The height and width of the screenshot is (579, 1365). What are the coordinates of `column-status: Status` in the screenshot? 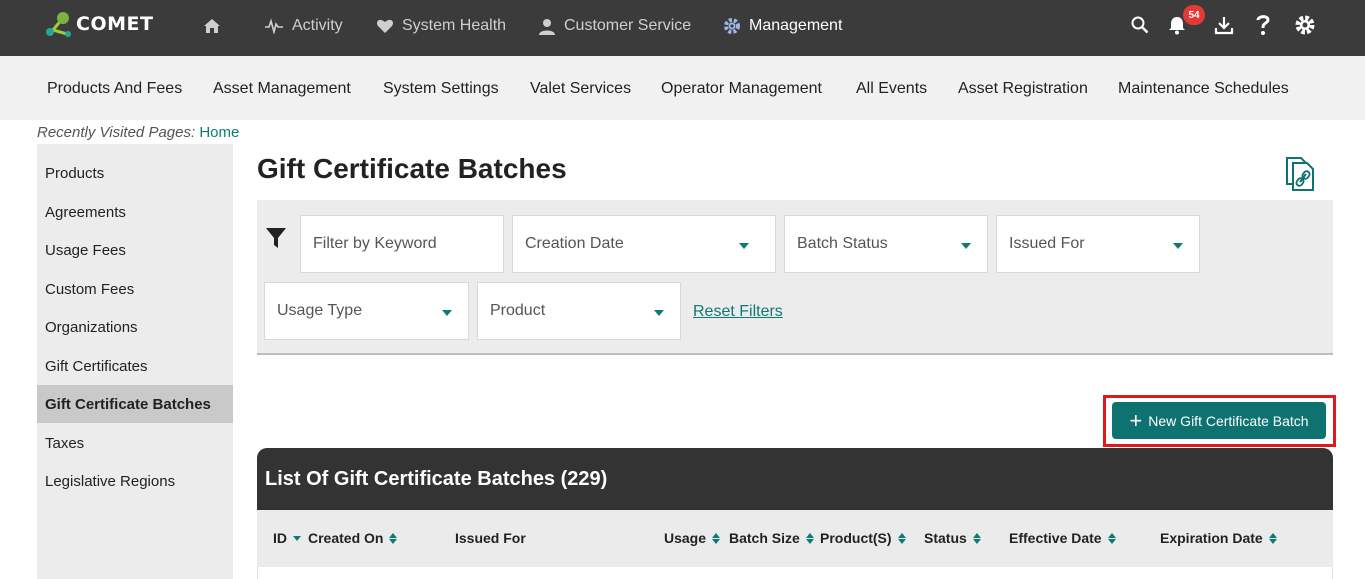 It's located at (952, 538).